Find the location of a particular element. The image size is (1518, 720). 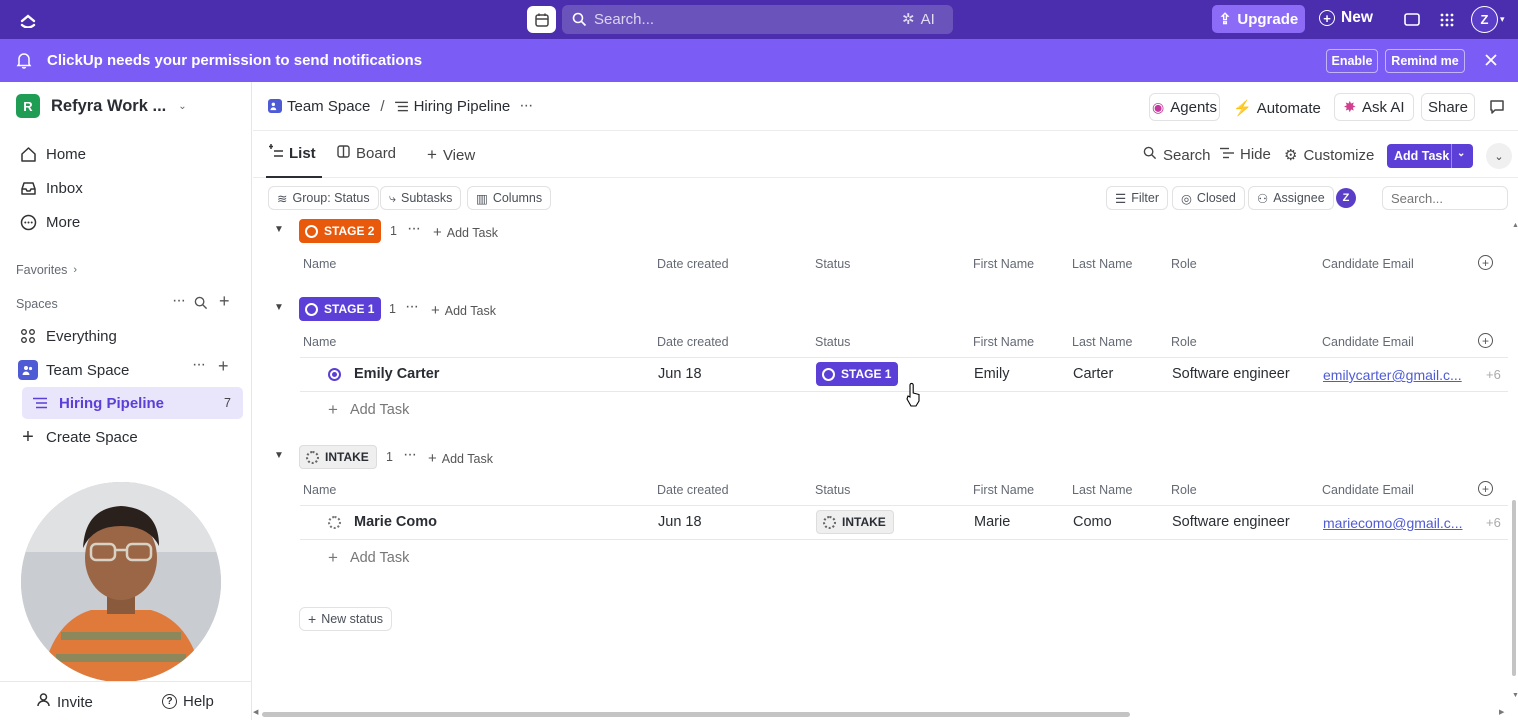

sidebar-item-inbox: Inbox is located at coordinates (41, 188).